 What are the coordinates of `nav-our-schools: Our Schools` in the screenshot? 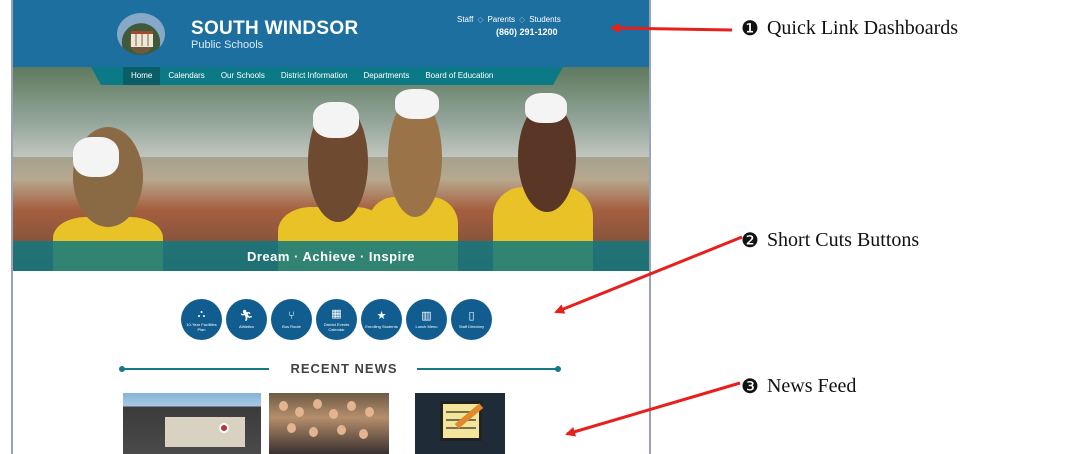 It's located at (243, 76).